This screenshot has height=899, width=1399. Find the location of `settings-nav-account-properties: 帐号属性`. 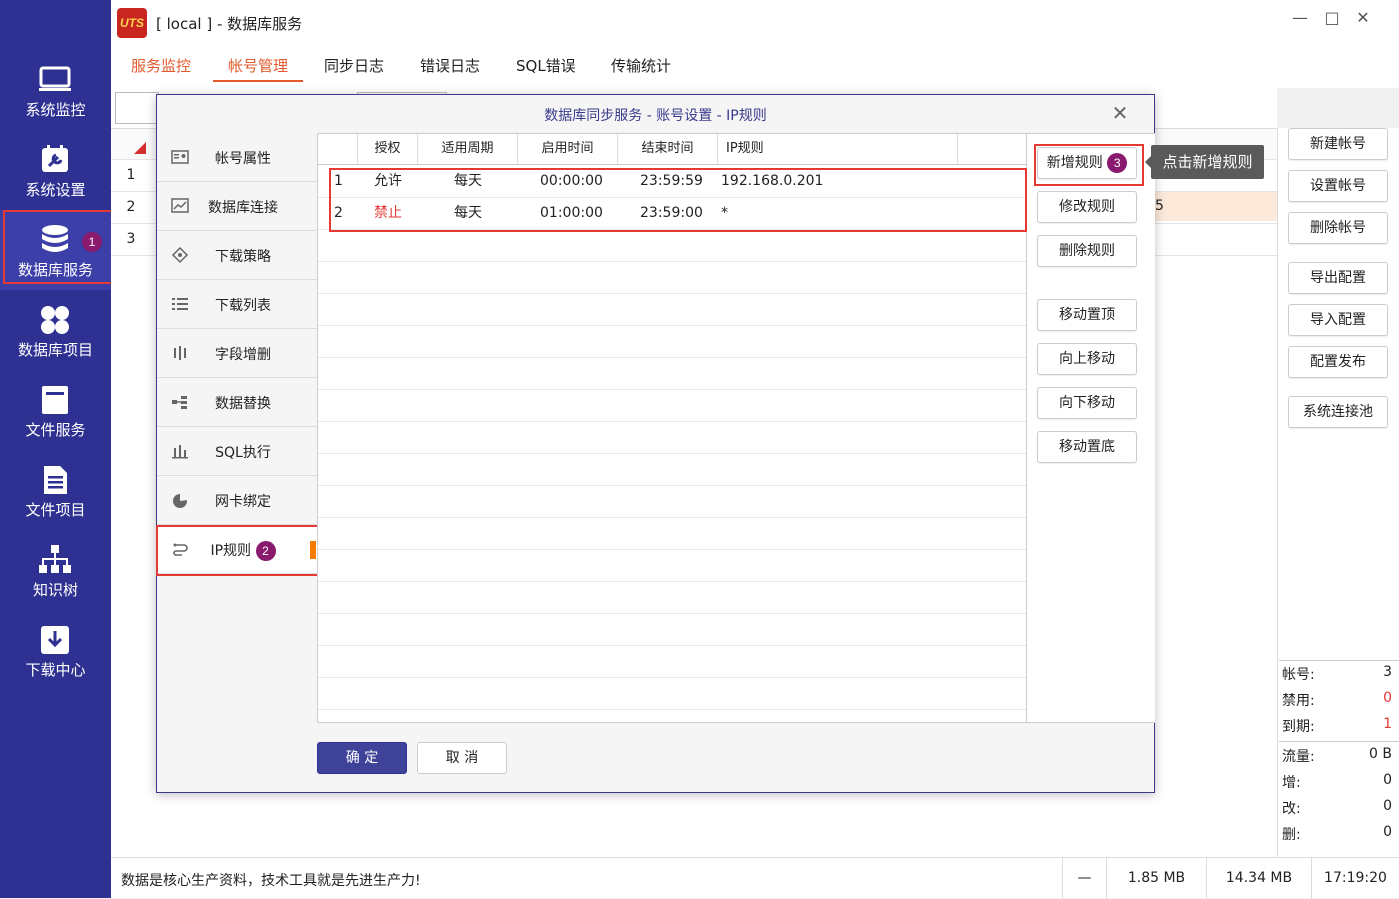

settings-nav-account-properties: 帐号属性 is located at coordinates (237, 157).